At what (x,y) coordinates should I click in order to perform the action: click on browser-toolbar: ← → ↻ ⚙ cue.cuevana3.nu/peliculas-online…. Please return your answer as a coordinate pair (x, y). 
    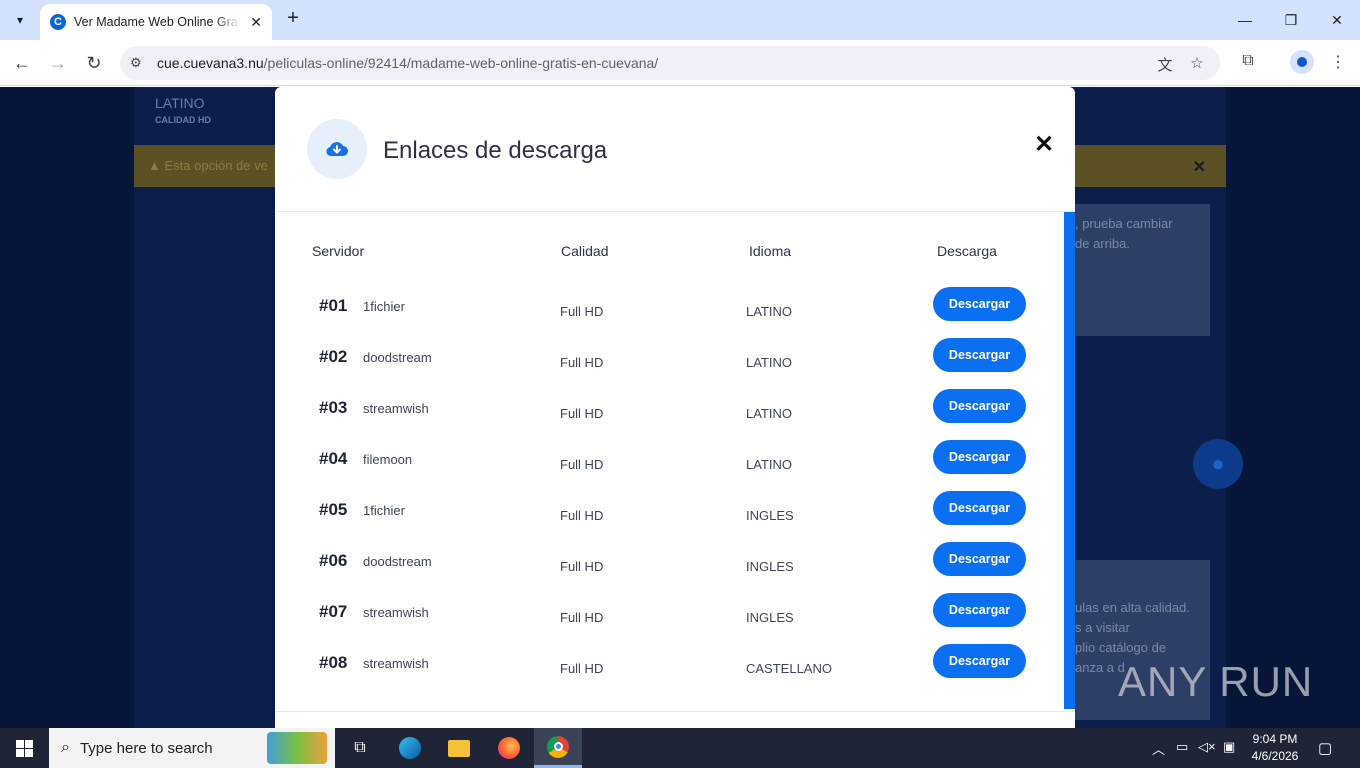
    Looking at the image, I should click on (680, 63).